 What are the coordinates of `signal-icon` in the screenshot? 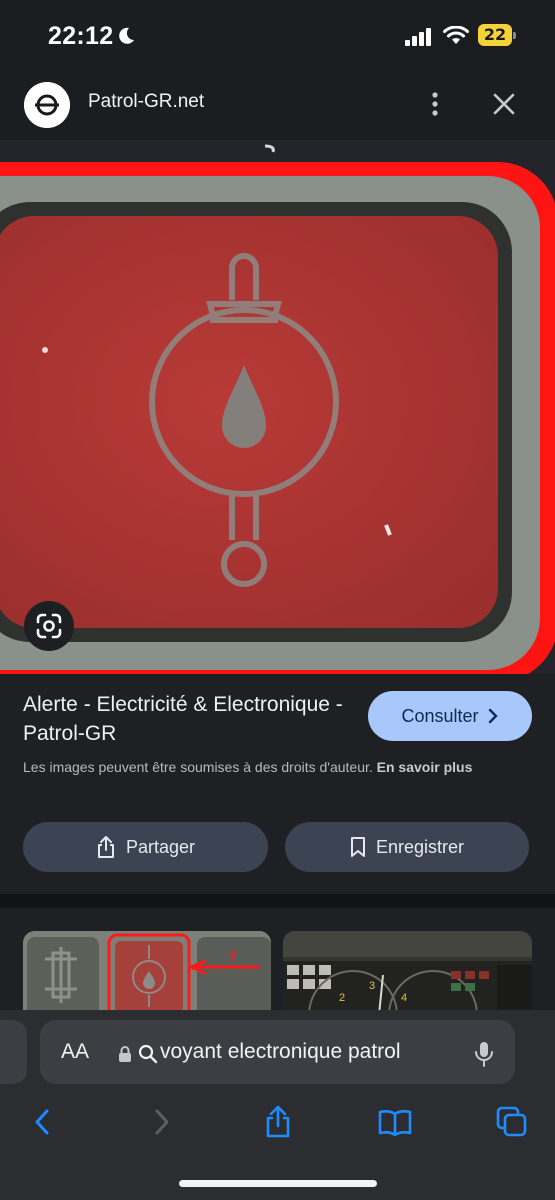 It's located at (418, 37).